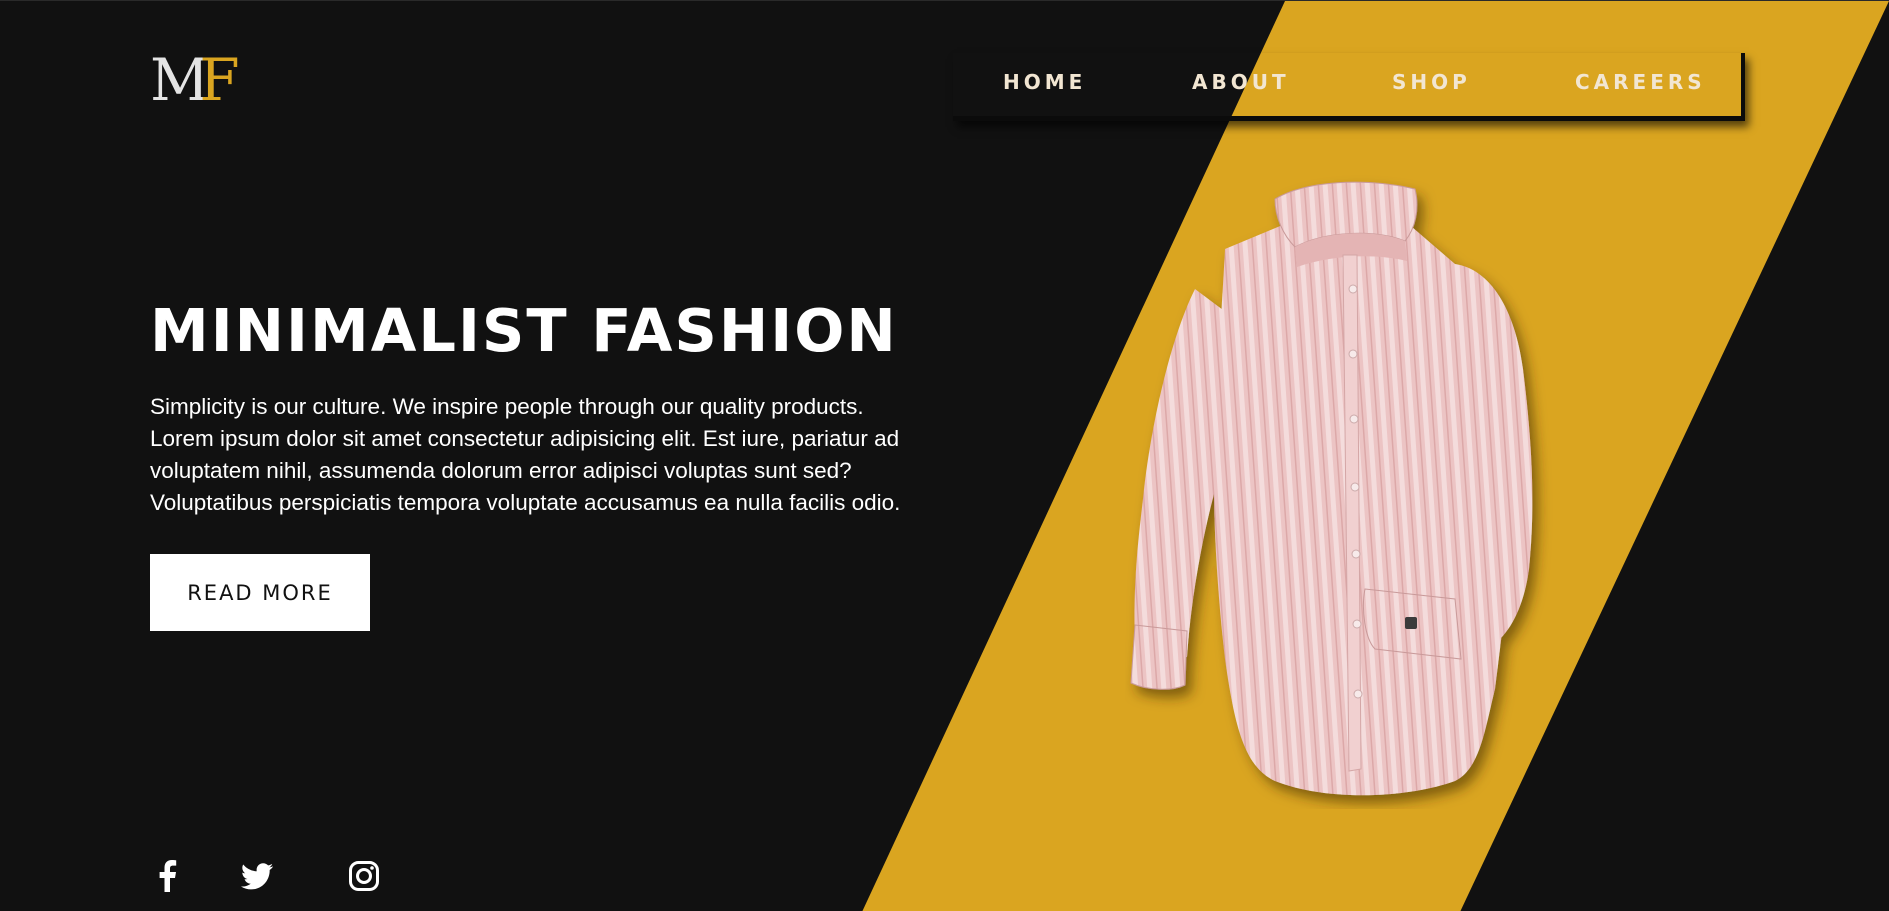 The width and height of the screenshot is (1889, 911). Describe the element at coordinates (257, 876) in the screenshot. I see `twitter-icon` at that location.